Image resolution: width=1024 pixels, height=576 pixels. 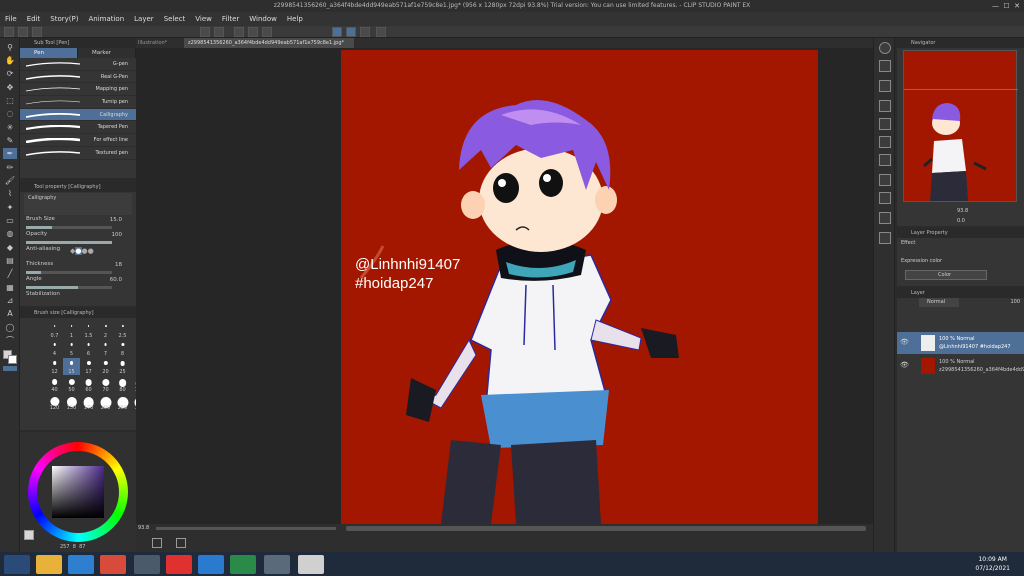 I want to click on angle-property: Angle 60.0, so click(x=78, y=283).